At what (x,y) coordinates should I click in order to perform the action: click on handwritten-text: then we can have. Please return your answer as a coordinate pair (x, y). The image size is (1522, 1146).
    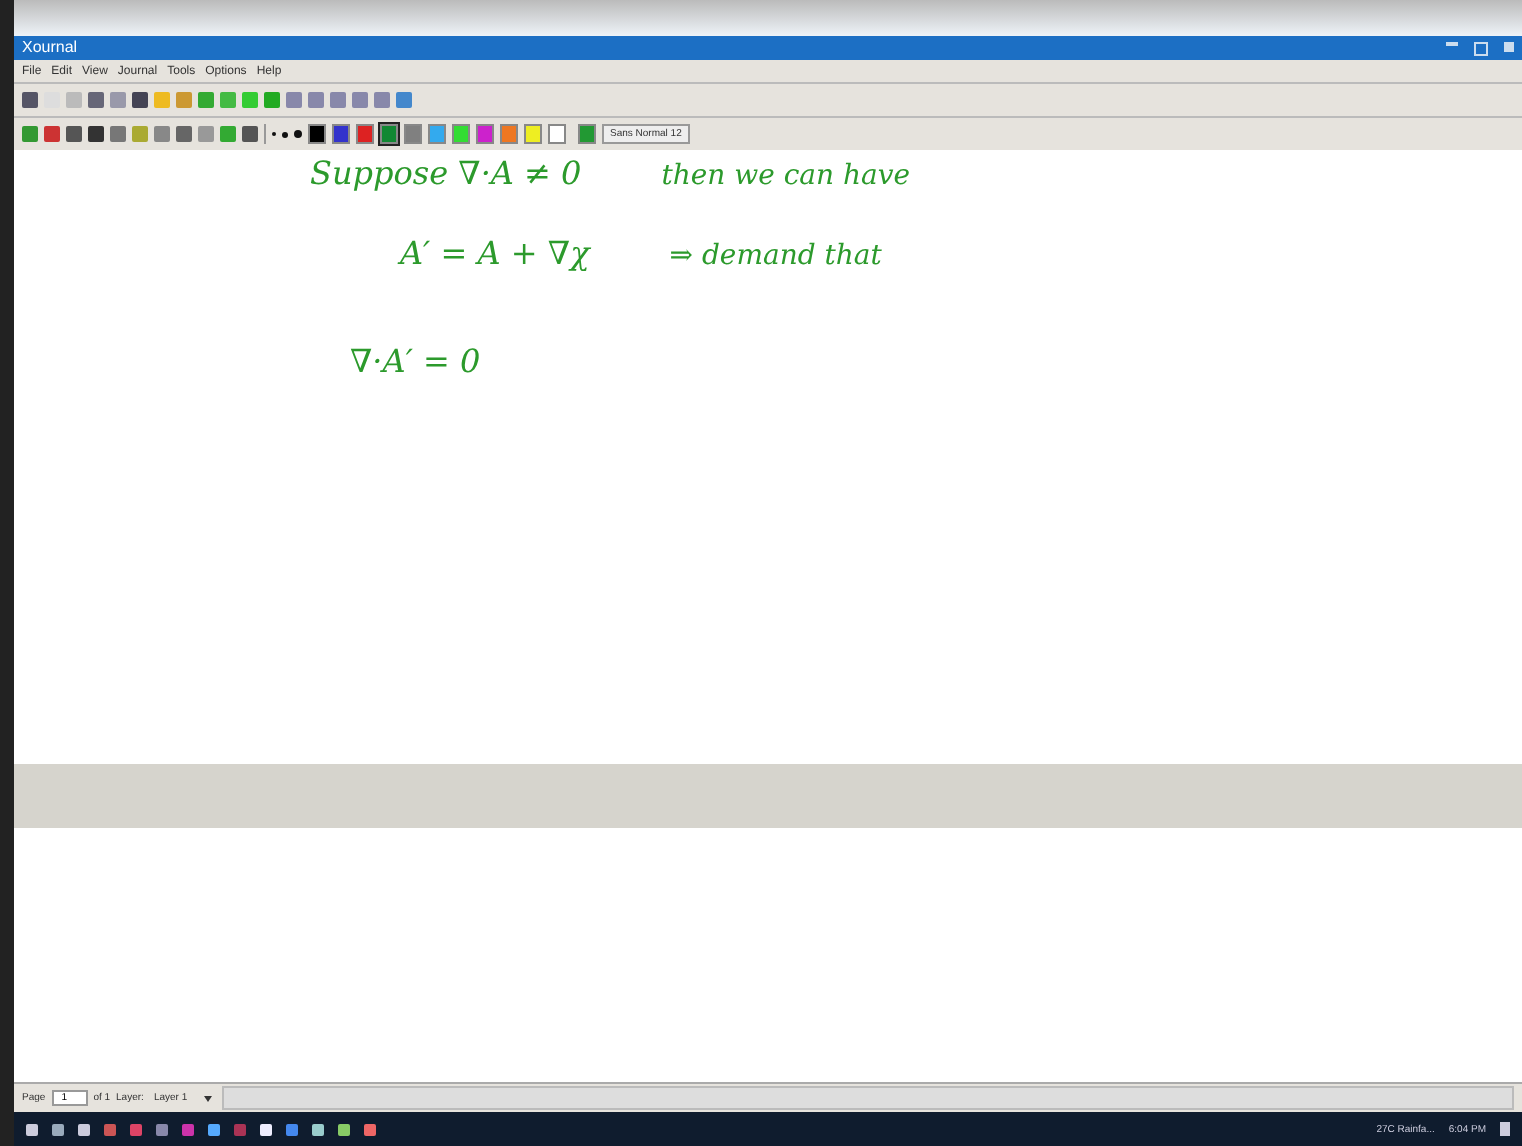
    Looking at the image, I should click on (786, 176).